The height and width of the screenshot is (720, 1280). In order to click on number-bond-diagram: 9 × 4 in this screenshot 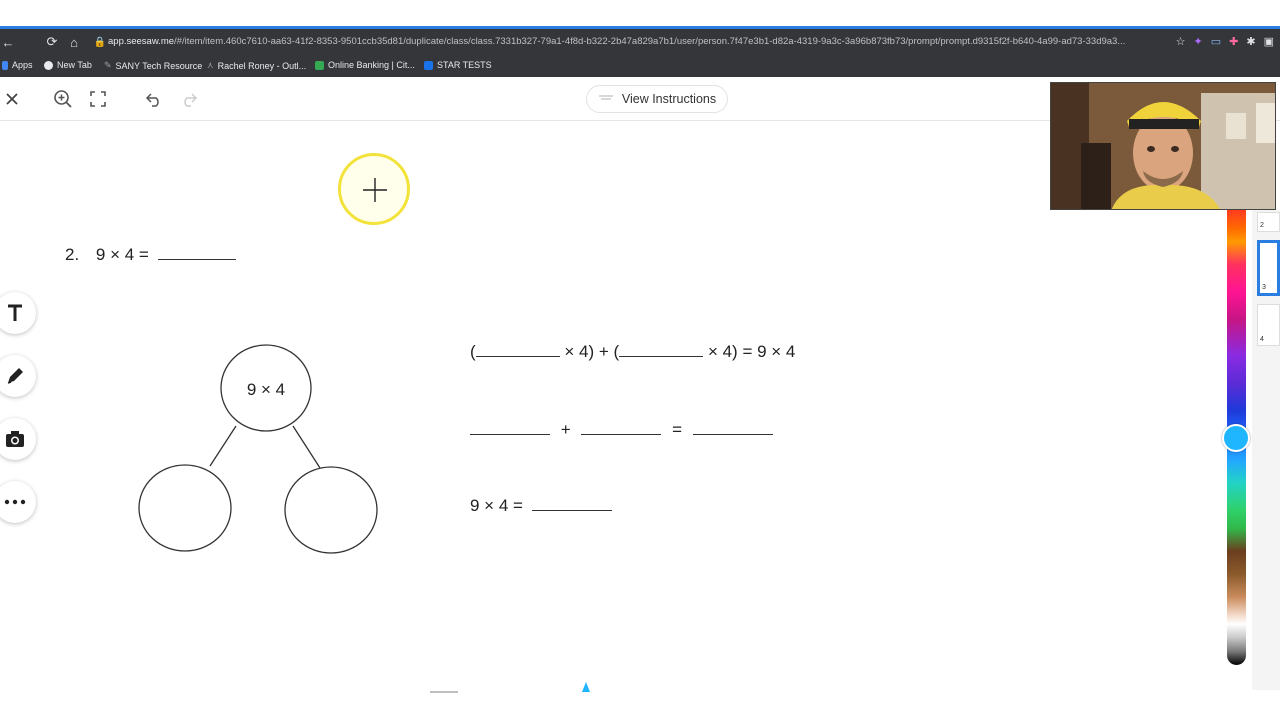, I will do `click(258, 449)`.